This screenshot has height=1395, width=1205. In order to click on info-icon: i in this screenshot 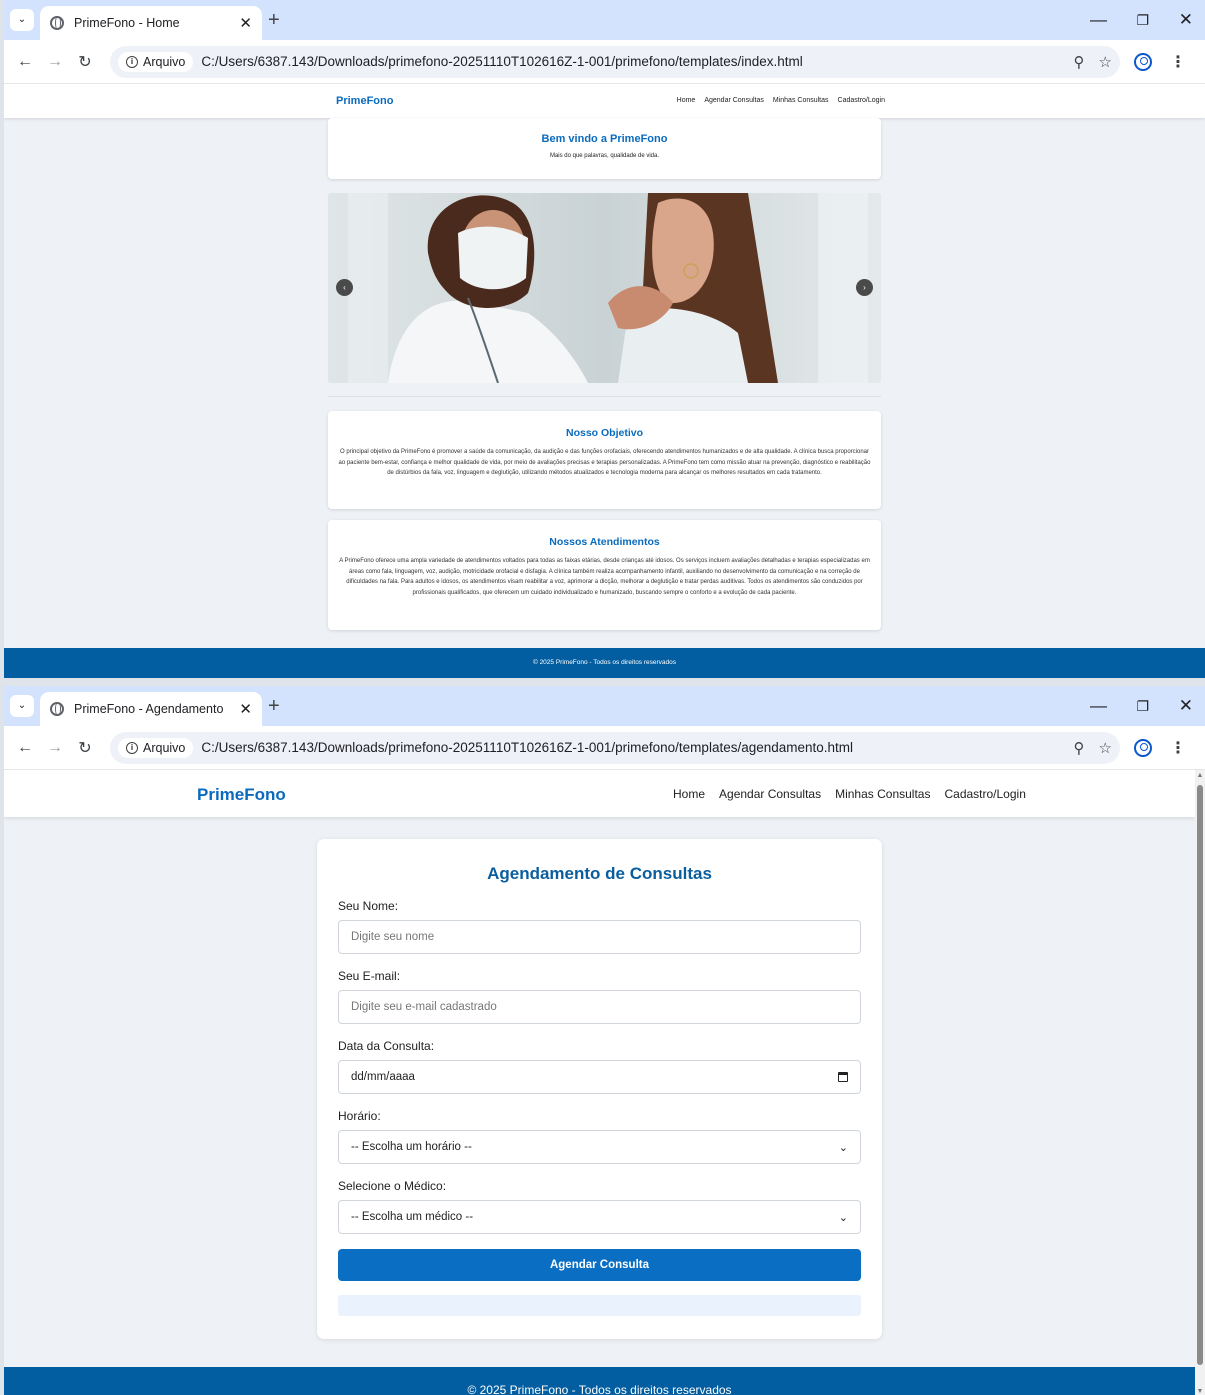, I will do `click(132, 61)`.